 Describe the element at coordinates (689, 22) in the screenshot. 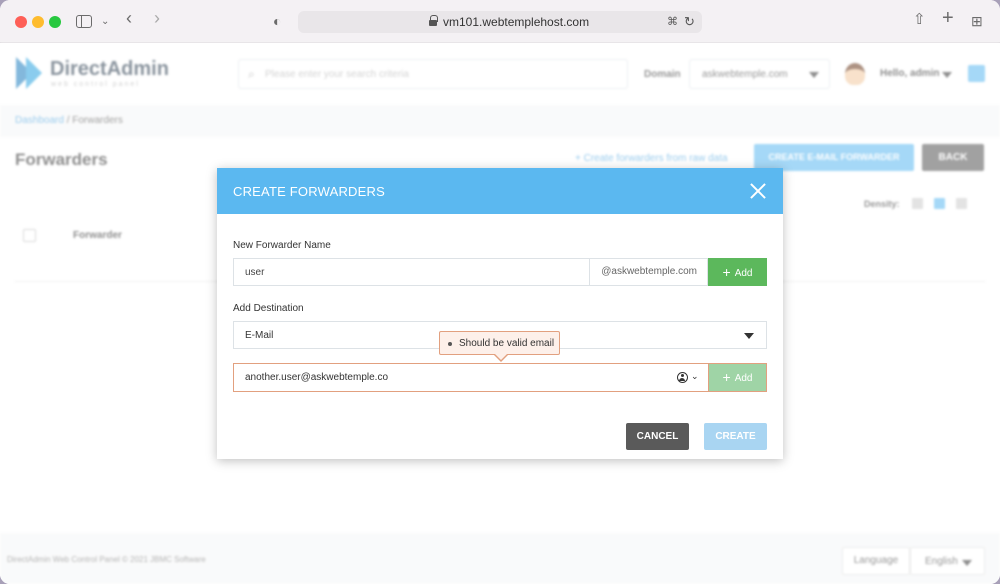

I see `reload-icon: ↻` at that location.